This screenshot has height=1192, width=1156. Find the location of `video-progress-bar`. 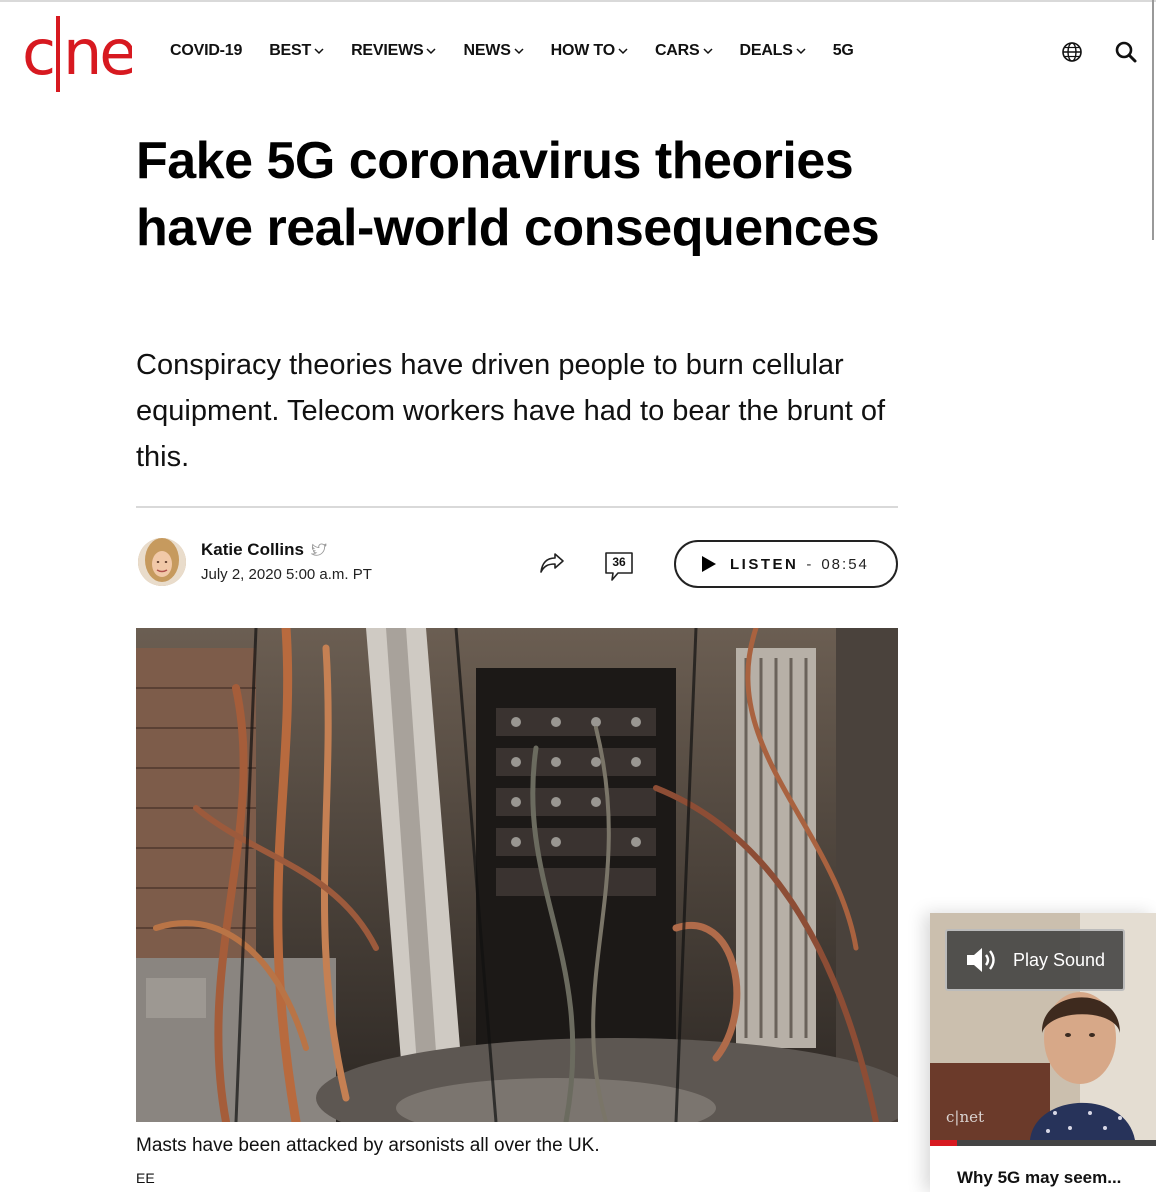

video-progress-bar is located at coordinates (1043, 1143).